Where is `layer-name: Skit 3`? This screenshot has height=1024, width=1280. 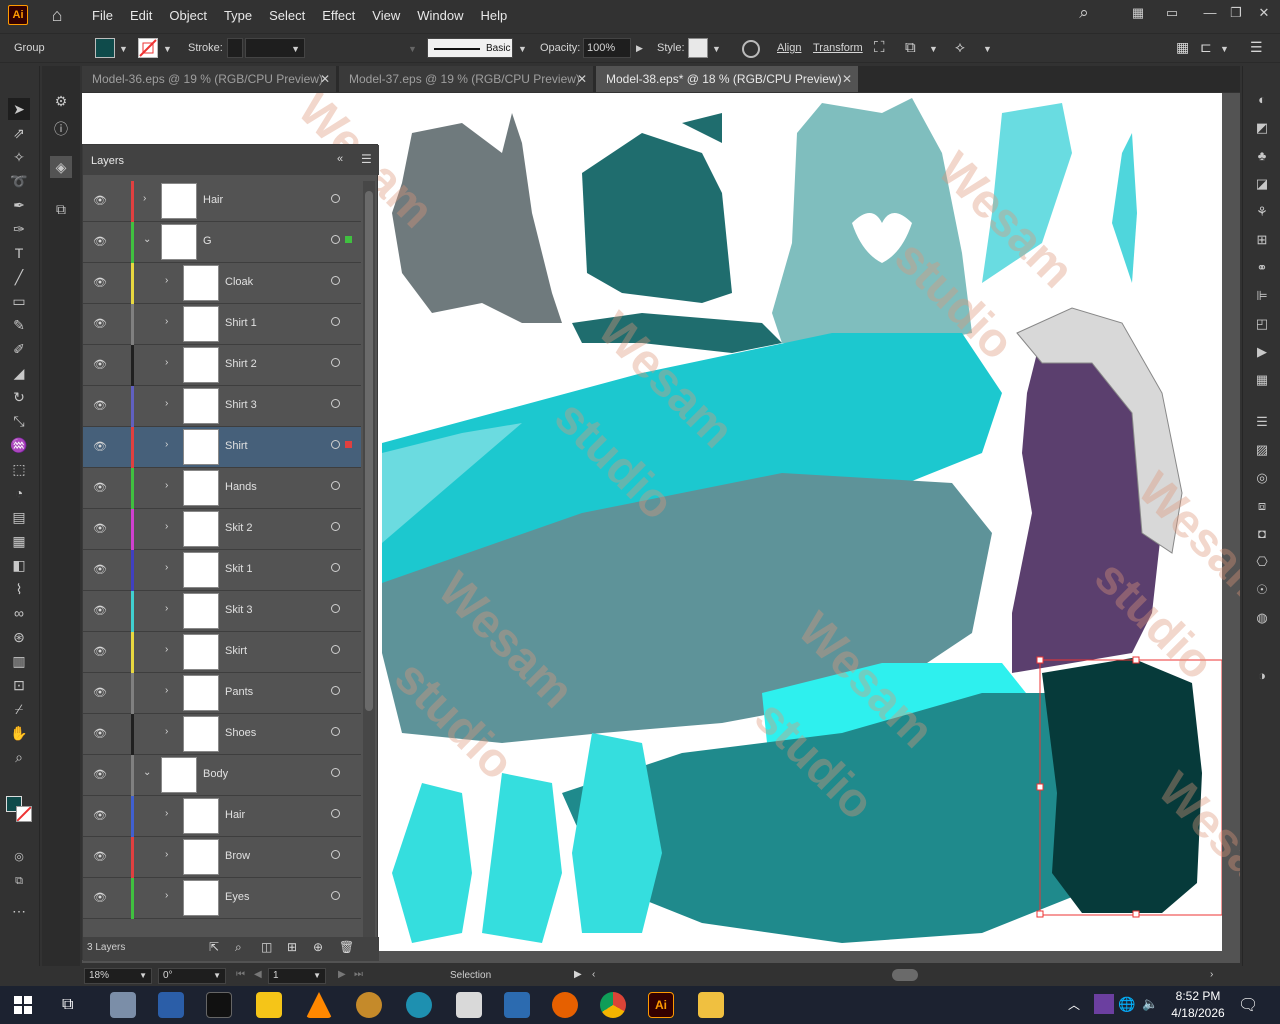
layer-name: Skit 3 is located at coordinates (239, 610).